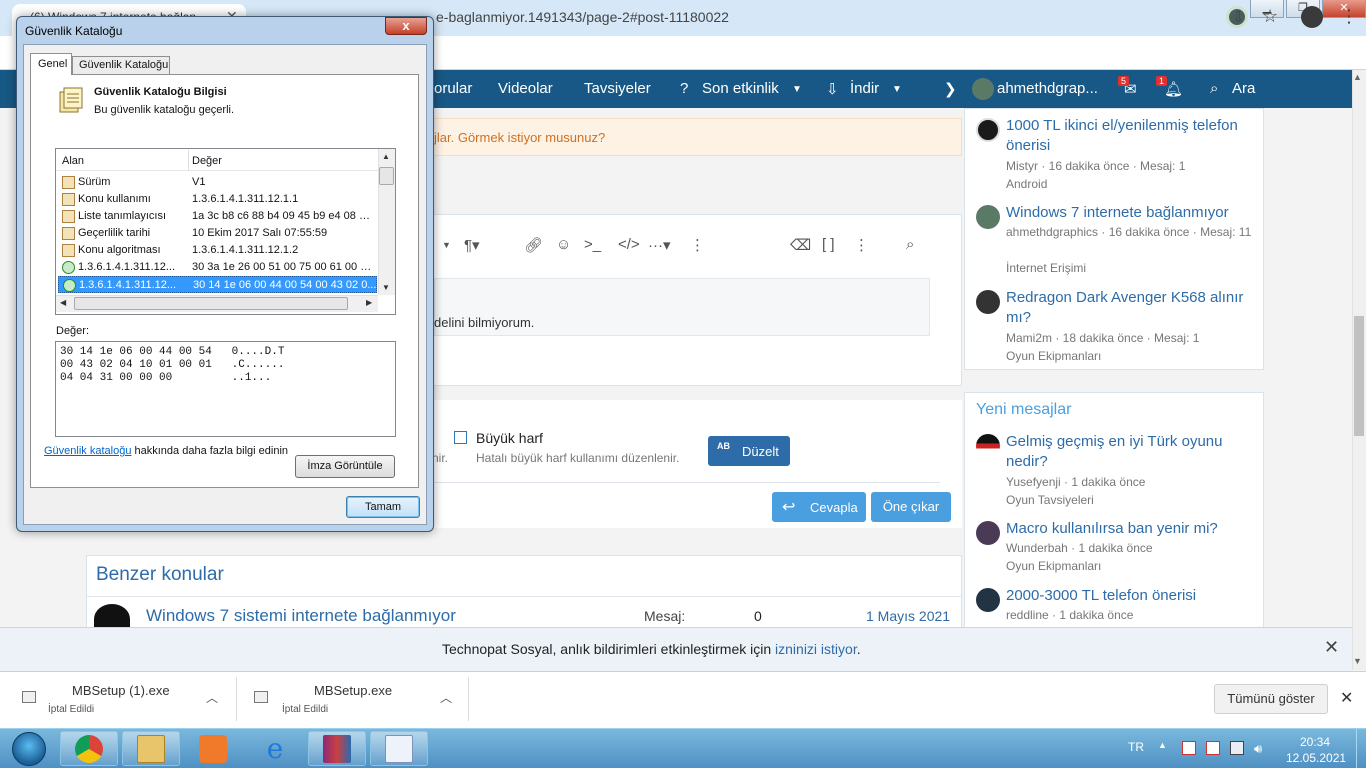 This screenshot has width=1366, height=768. Describe the element at coordinates (1050, 500) in the screenshot. I see `thread-forum: Oyun Tavsiyeleri` at that location.